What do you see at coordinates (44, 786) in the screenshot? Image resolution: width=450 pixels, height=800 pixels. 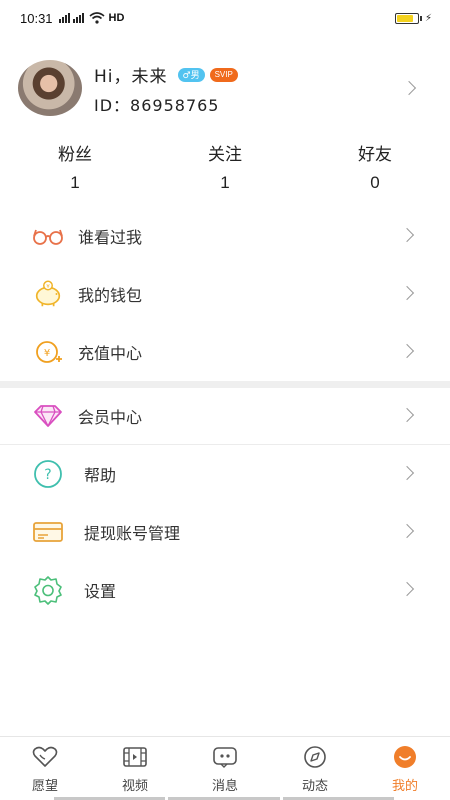 I see `tab-label: 愿望` at bounding box center [44, 786].